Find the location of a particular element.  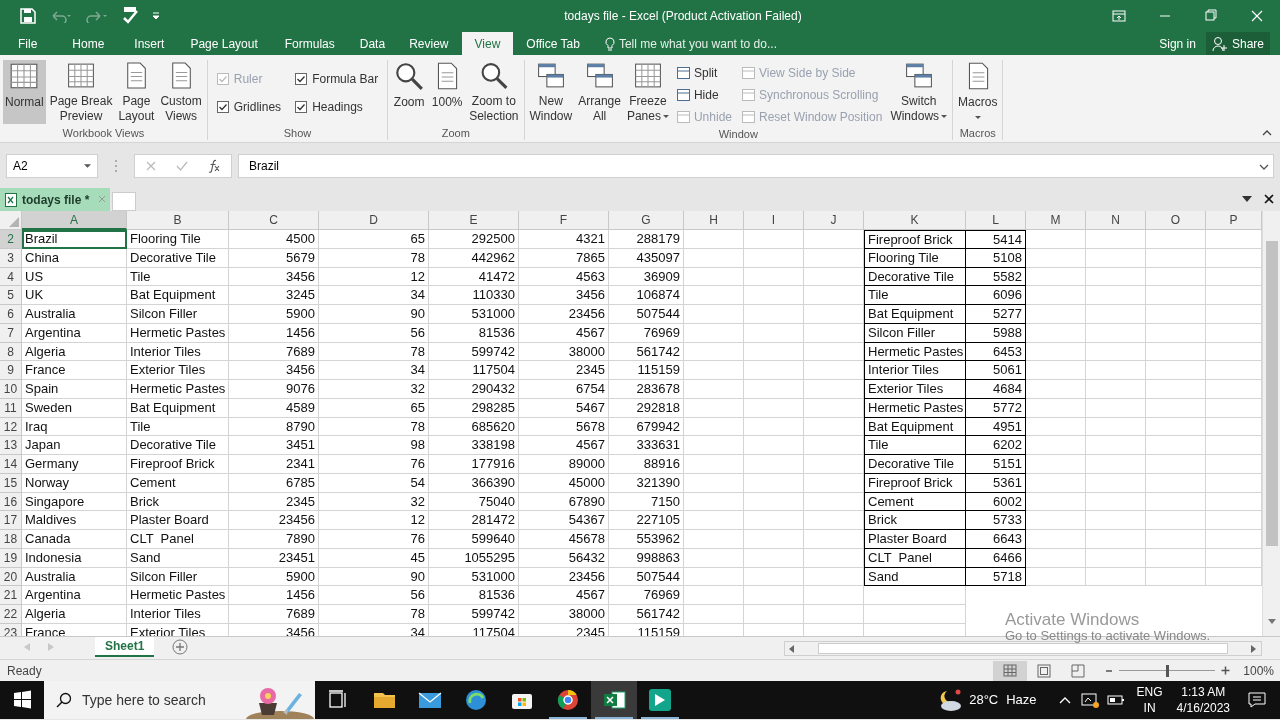

table-cell: Sand is located at coordinates (915, 577).